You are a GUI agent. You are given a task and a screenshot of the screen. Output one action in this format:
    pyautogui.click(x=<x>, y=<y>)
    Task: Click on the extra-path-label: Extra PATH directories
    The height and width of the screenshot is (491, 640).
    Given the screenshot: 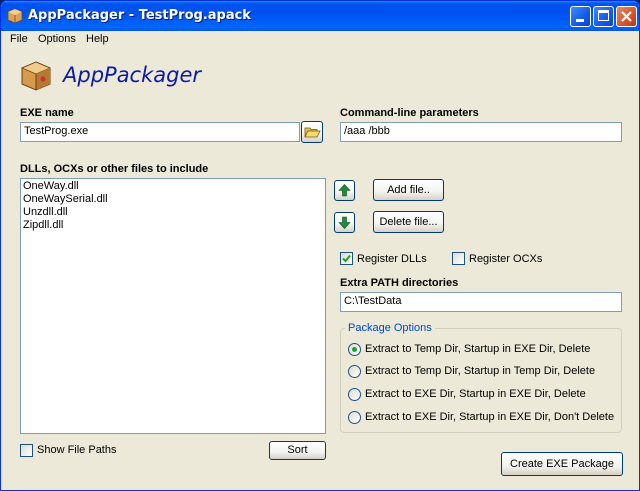 What is the action you would take?
    pyautogui.click(x=399, y=283)
    